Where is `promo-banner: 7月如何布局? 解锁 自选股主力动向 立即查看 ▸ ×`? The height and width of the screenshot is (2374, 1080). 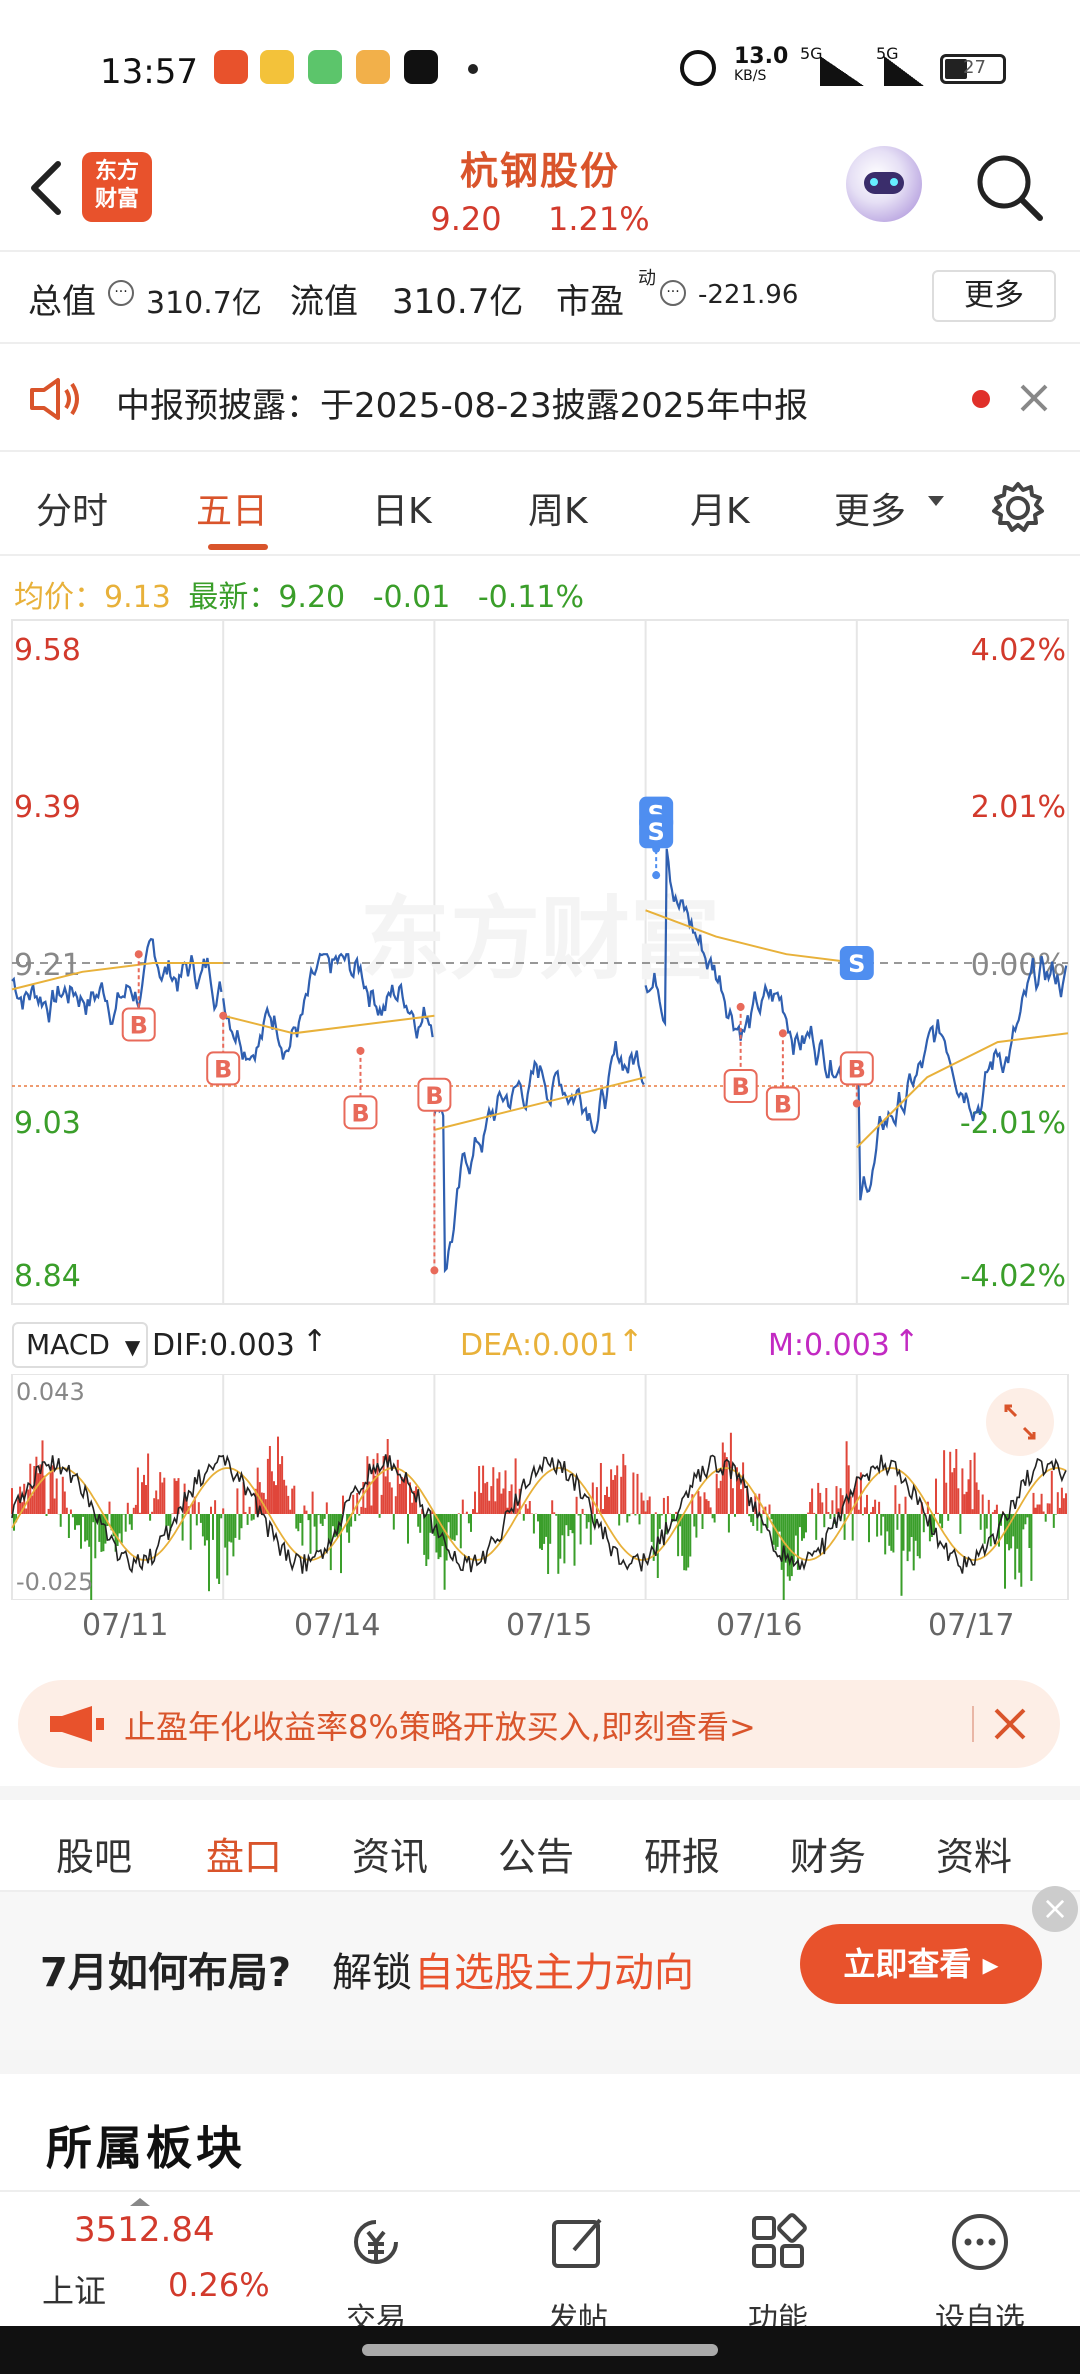 promo-banner: 7月如何布局? 解锁 自选股主力动向 立即查看 ▸ × is located at coordinates (540, 1968).